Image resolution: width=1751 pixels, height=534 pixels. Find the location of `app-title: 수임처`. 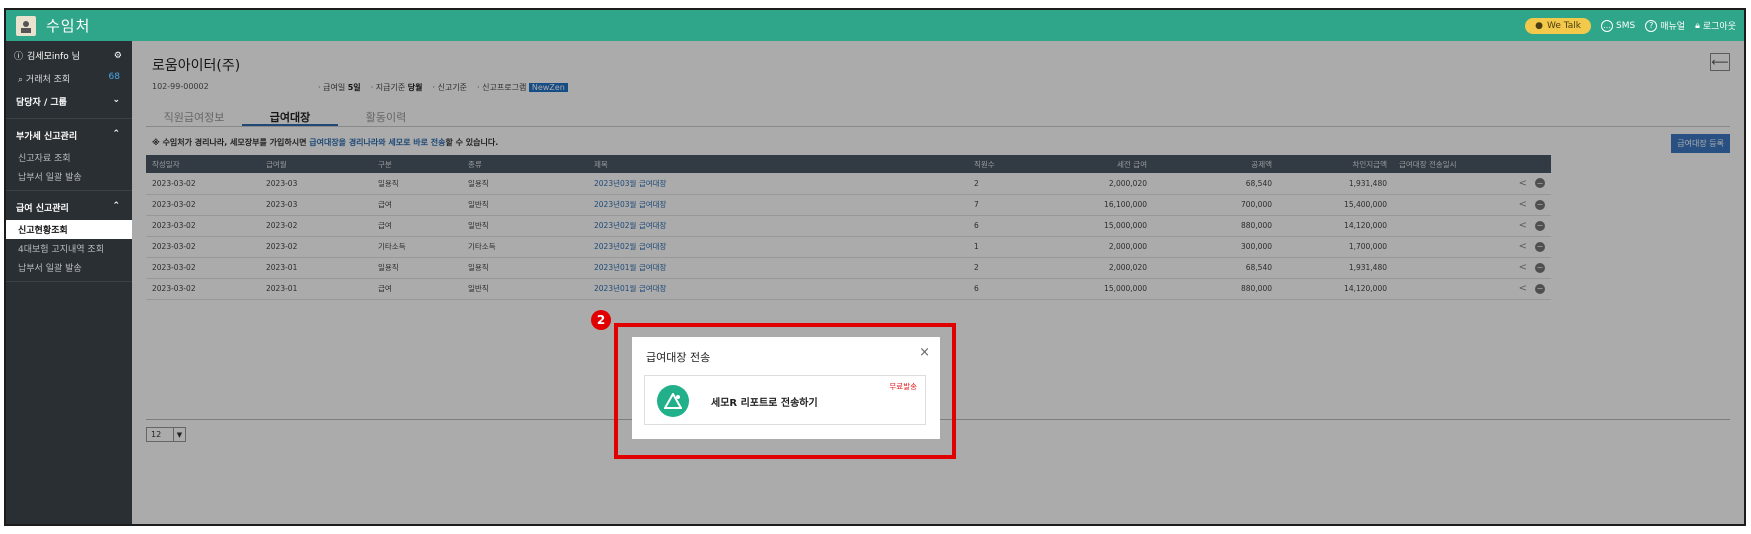

app-title: 수임처 is located at coordinates (68, 26).